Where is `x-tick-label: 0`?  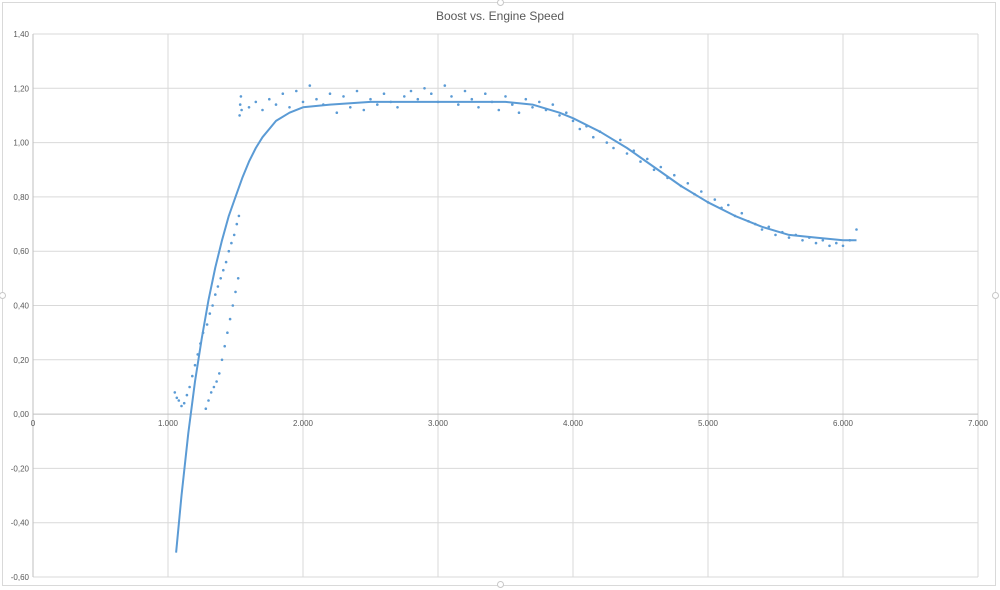 x-tick-label: 0 is located at coordinates (33, 423).